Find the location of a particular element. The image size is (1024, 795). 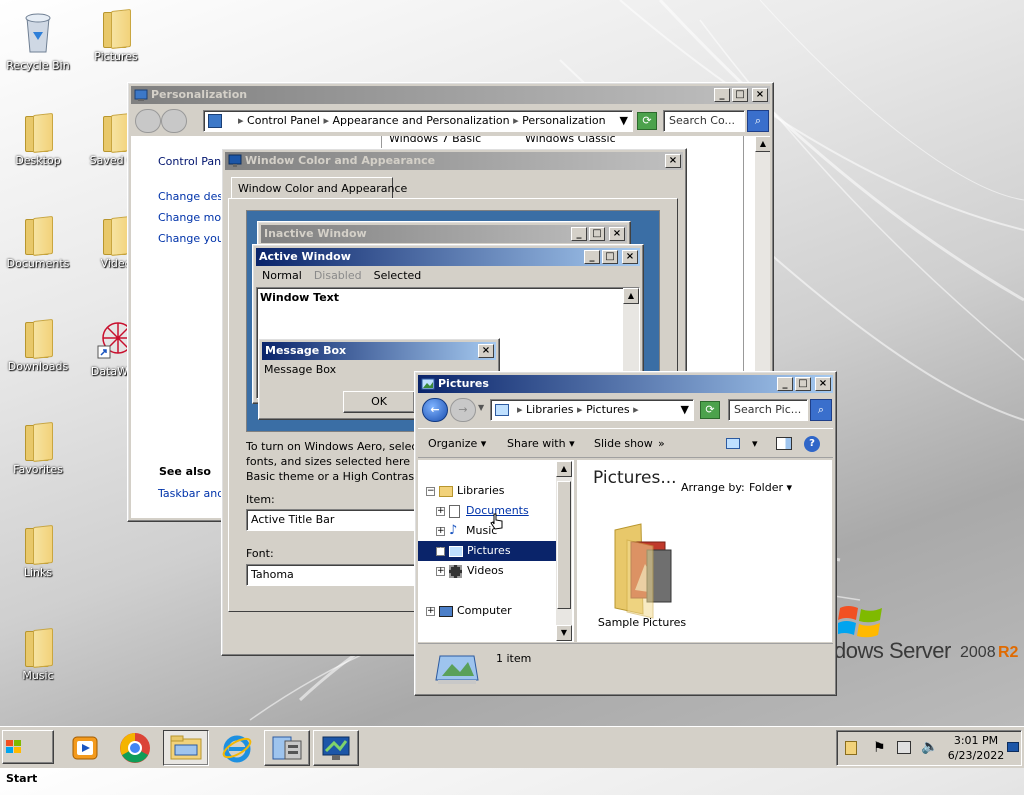

item-select: Active Title Bar is located at coordinates (331, 520).